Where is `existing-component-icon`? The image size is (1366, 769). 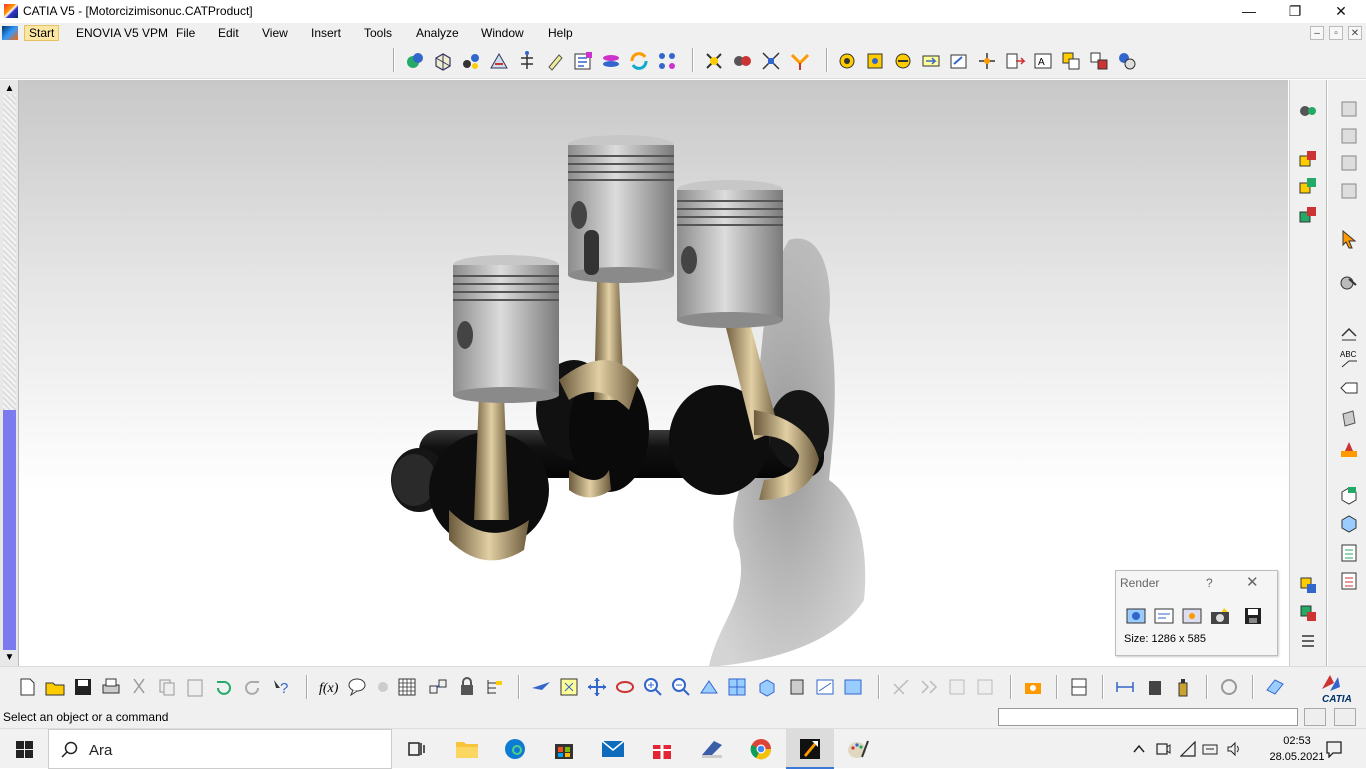
existing-component-icon is located at coordinates (471, 61).